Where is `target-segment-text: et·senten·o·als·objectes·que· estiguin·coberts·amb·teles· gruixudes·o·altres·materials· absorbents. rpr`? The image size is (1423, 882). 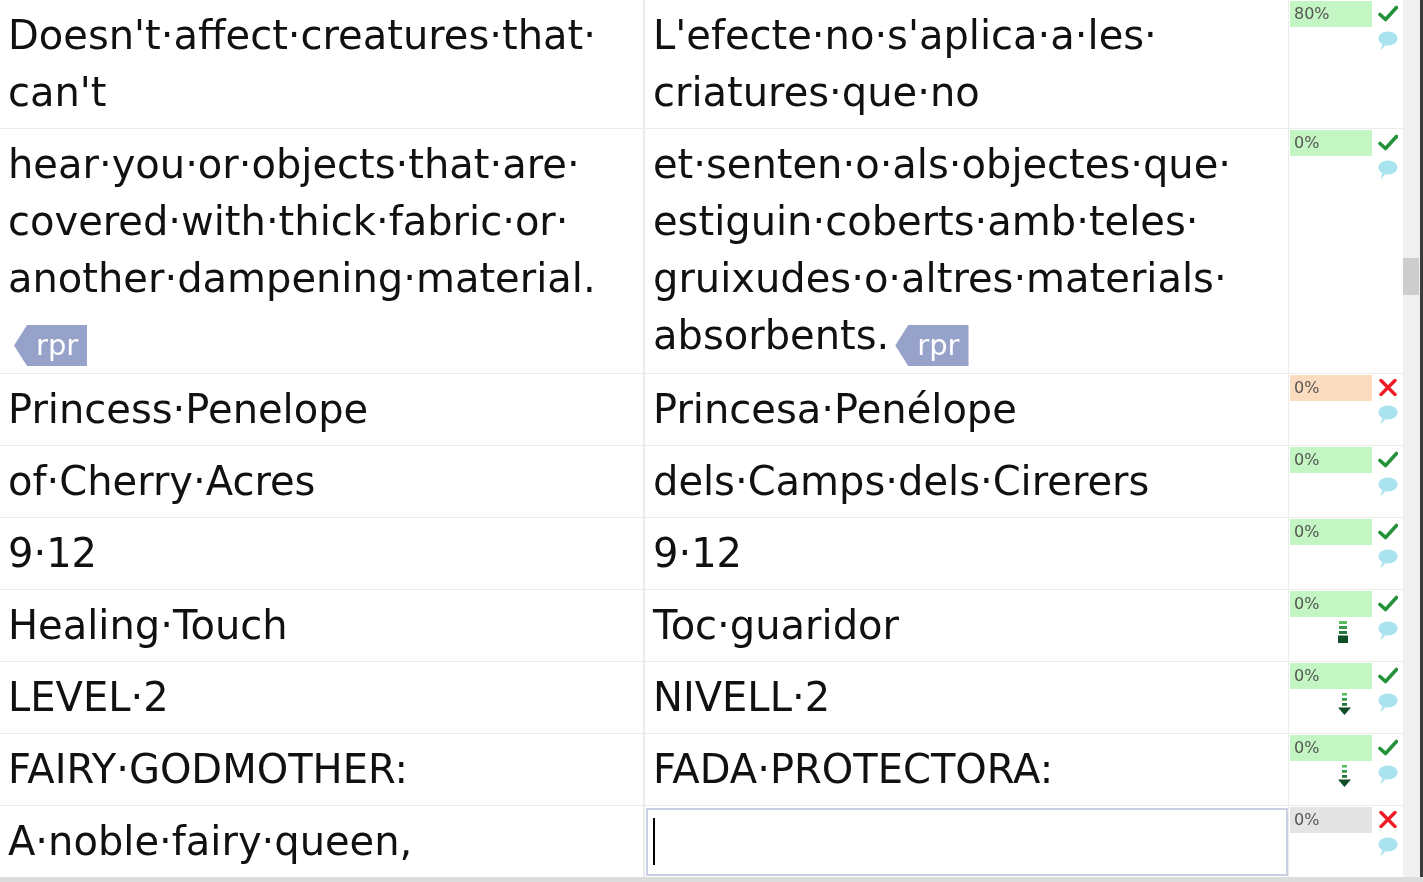
target-segment-text: et·senten·o·als·objectes·que· estiguin·coberts·amb·teles· gruixudes·o·altres·materials· absorbents. rpr is located at coordinates (966, 251).